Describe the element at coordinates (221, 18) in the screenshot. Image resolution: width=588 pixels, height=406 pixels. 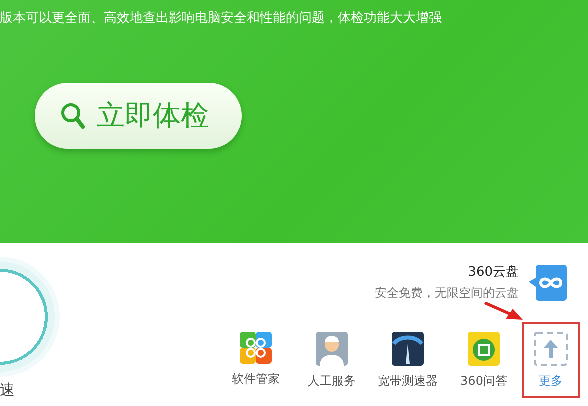
I see `banner-description: 版本可以更全面、高效地查出影响电脑安全和性能的问题，体检功能大大增强` at that location.